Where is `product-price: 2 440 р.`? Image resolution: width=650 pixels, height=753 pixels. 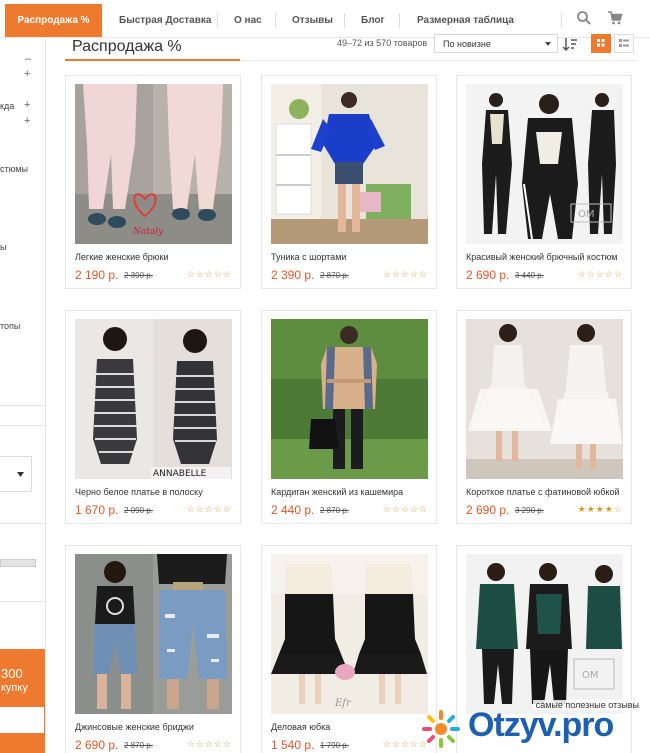 product-price: 2 440 р. is located at coordinates (293, 510).